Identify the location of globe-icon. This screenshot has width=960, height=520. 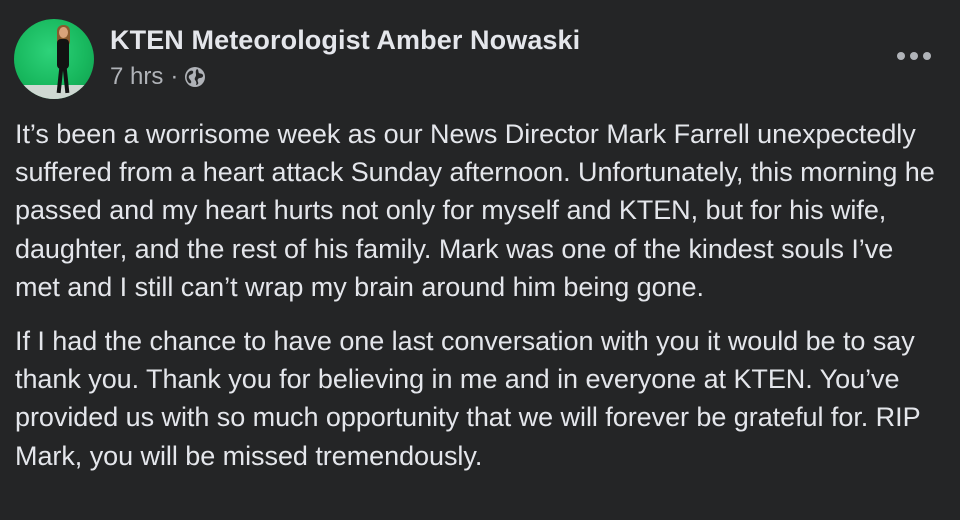
(195, 77).